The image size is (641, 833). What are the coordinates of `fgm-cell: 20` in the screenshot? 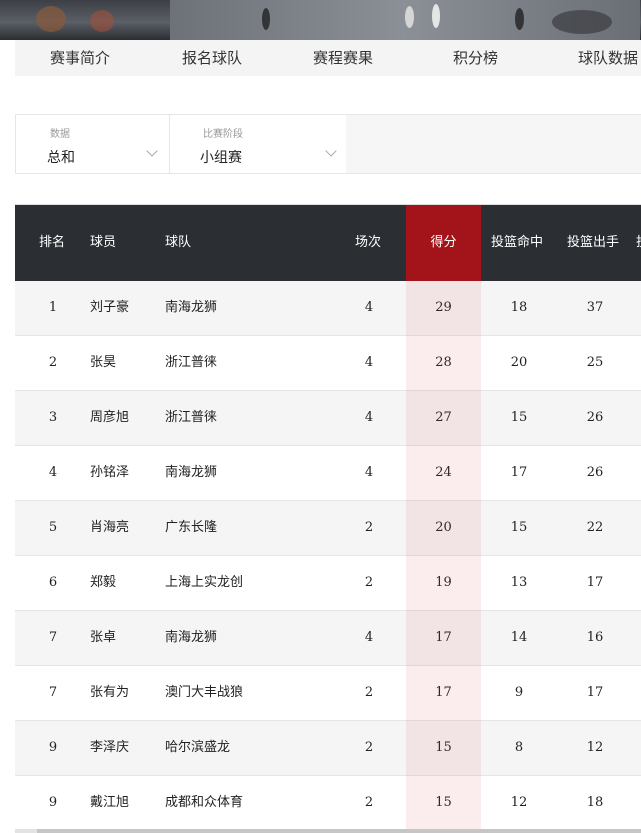 It's located at (519, 362).